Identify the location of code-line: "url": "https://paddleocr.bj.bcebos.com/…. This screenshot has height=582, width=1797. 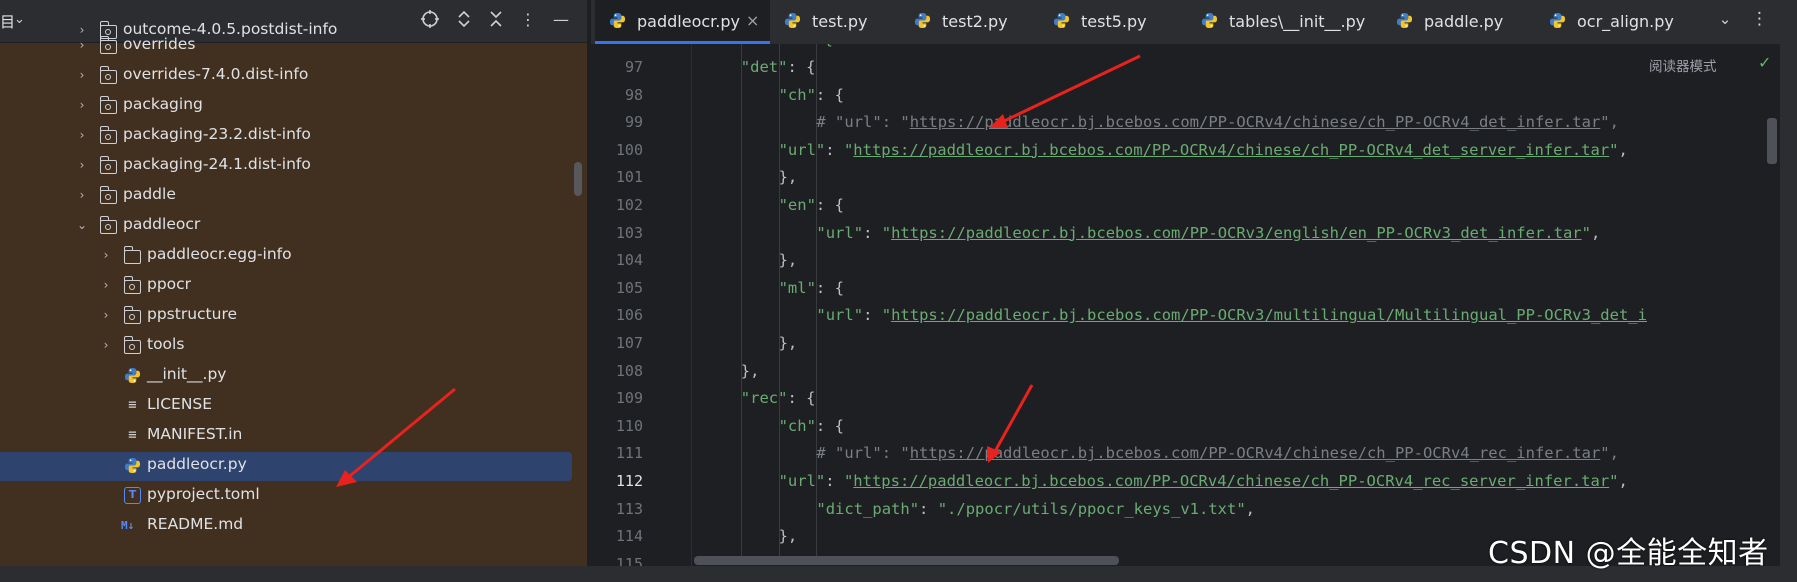
(1238, 150).